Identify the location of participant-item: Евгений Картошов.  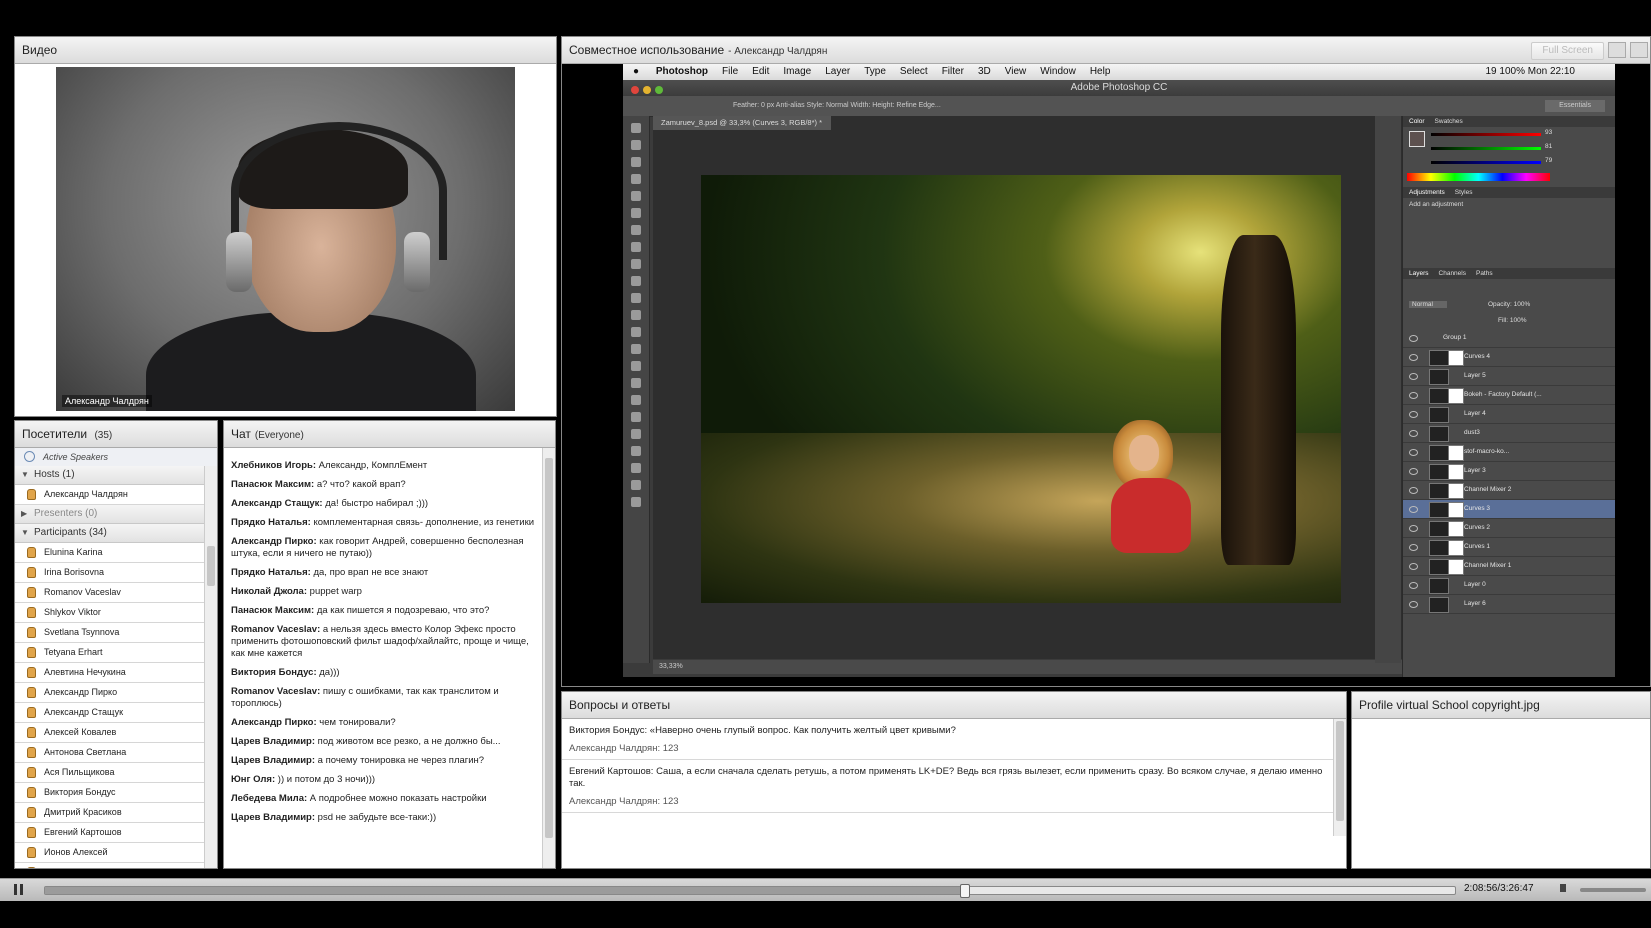
(110, 833).